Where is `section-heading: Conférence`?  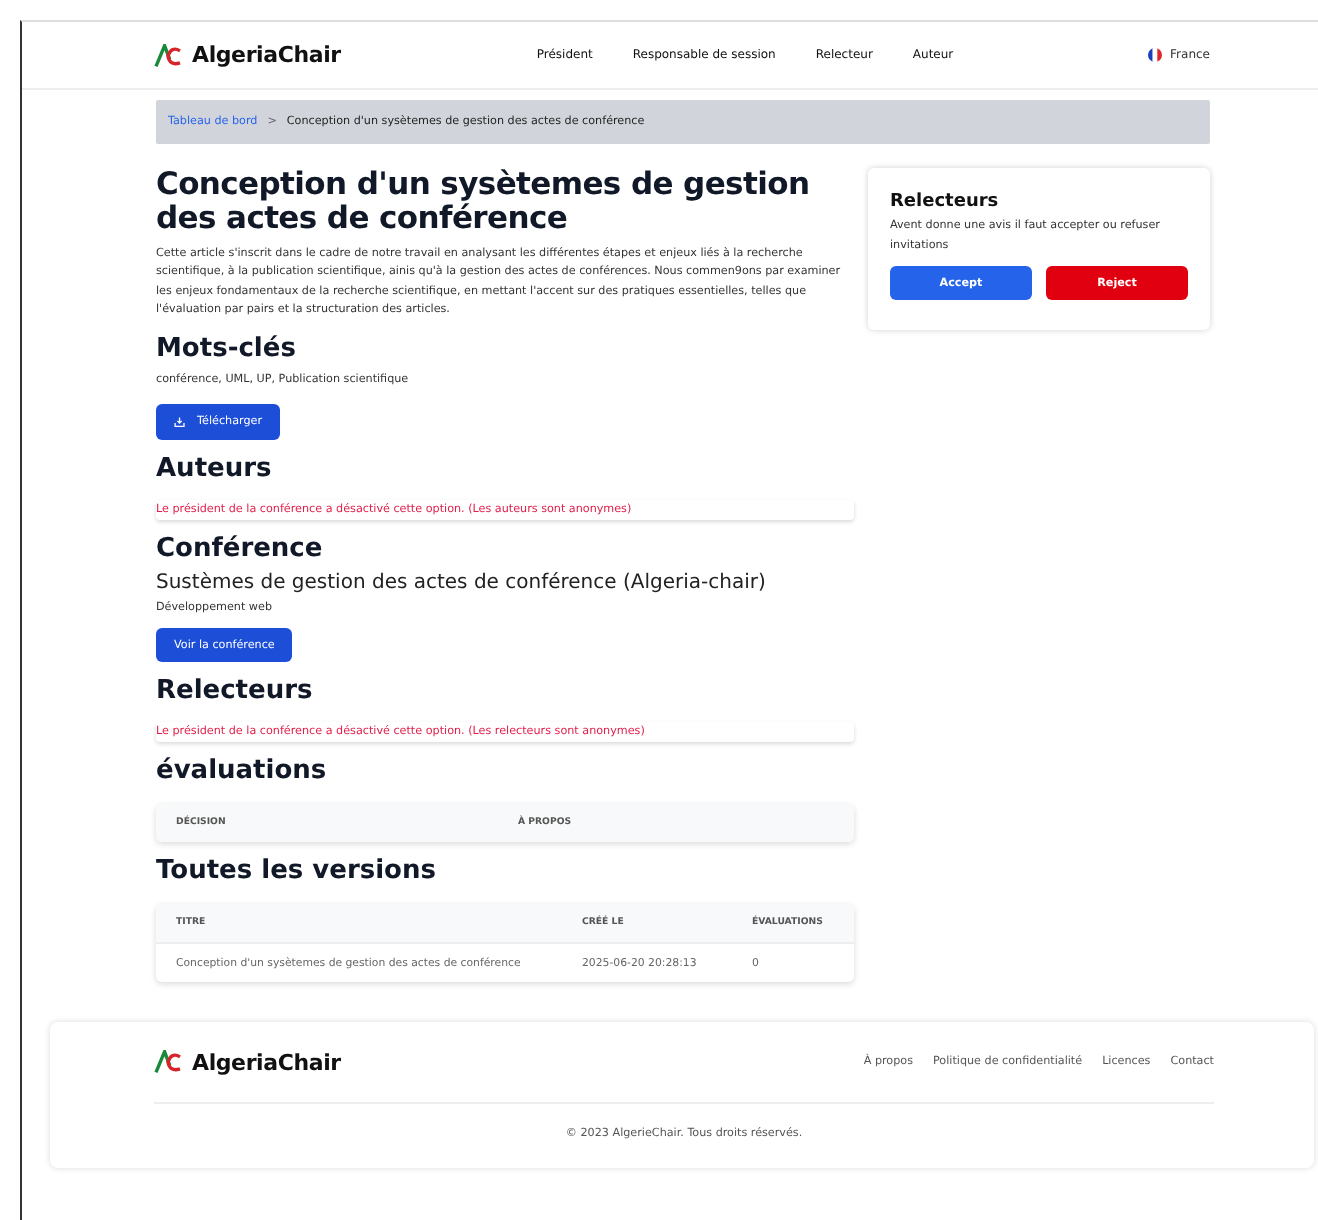
section-heading: Conférence is located at coordinates (240, 550).